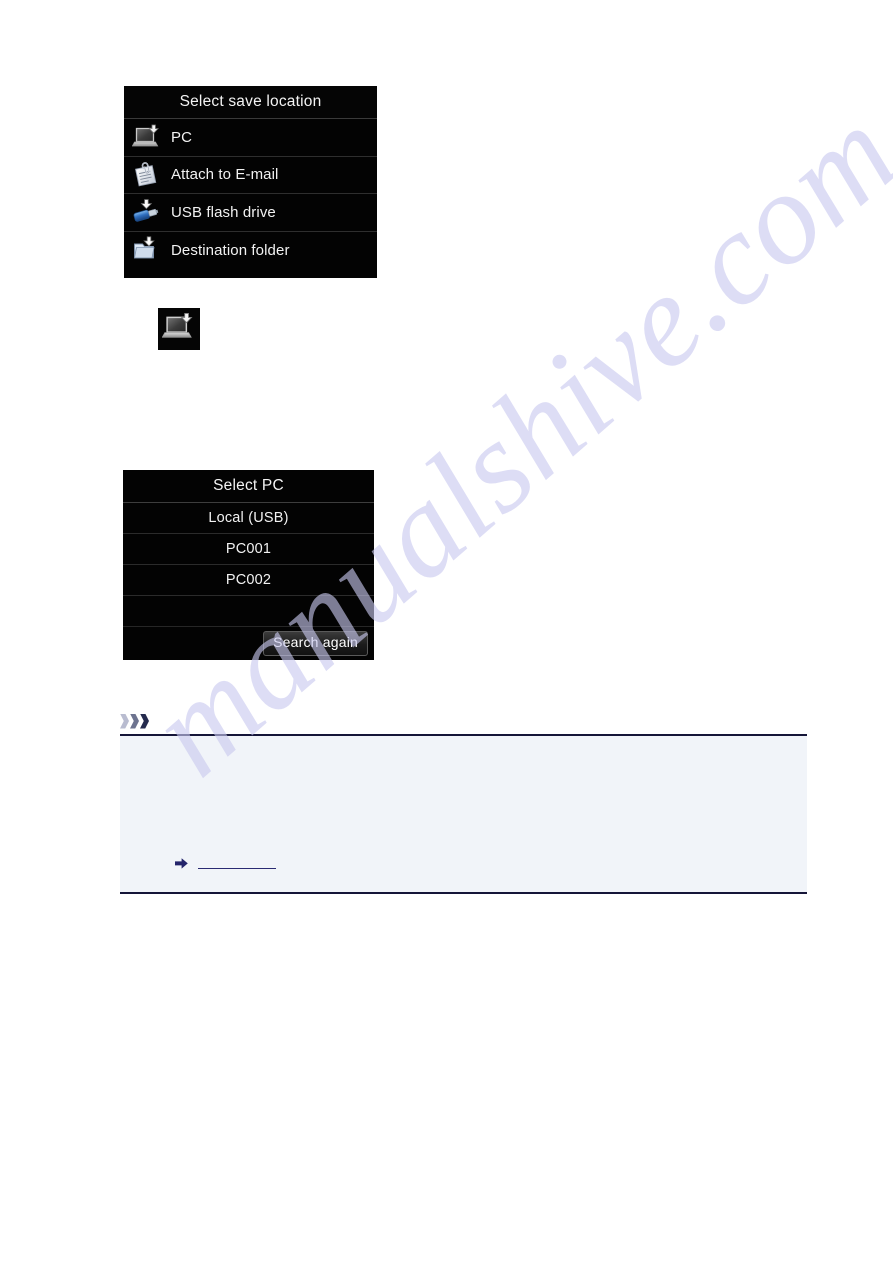 The width and height of the screenshot is (893, 1263). I want to click on list-item-empty, so click(248, 611).